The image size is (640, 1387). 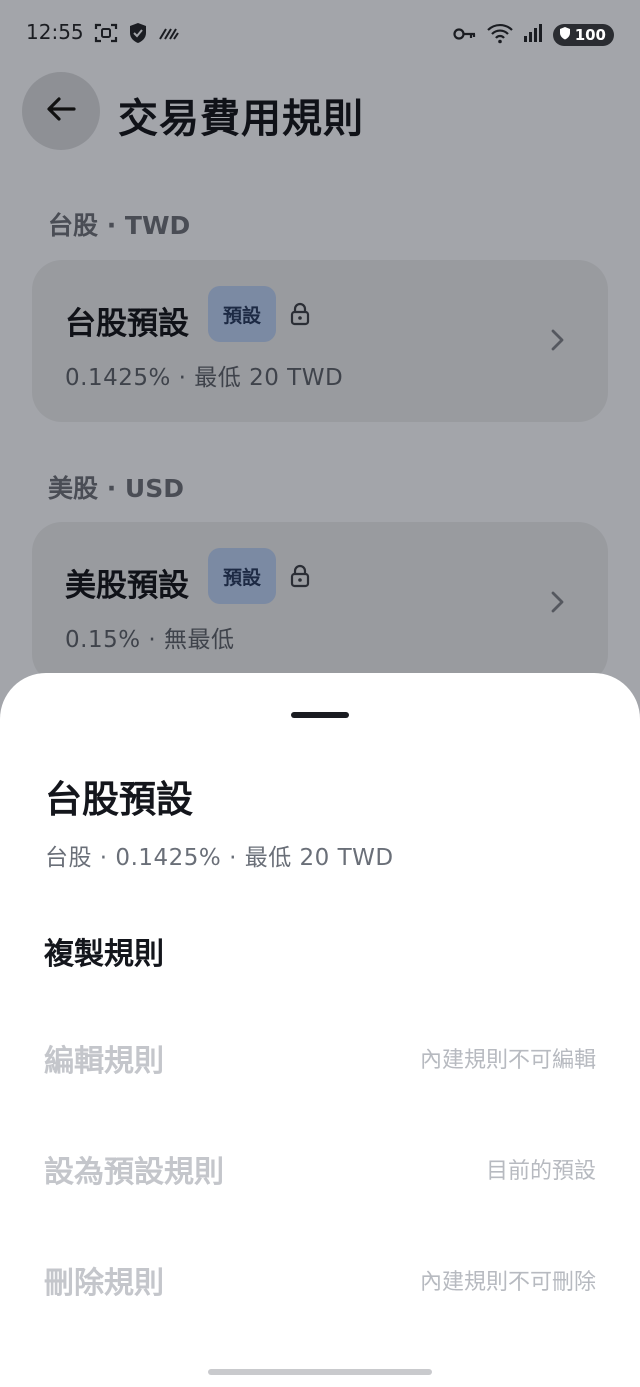 I want to click on rule-card-tw-default: 台股預設 預設 0.1425% · 最低 20 TWD, so click(x=320, y=341).